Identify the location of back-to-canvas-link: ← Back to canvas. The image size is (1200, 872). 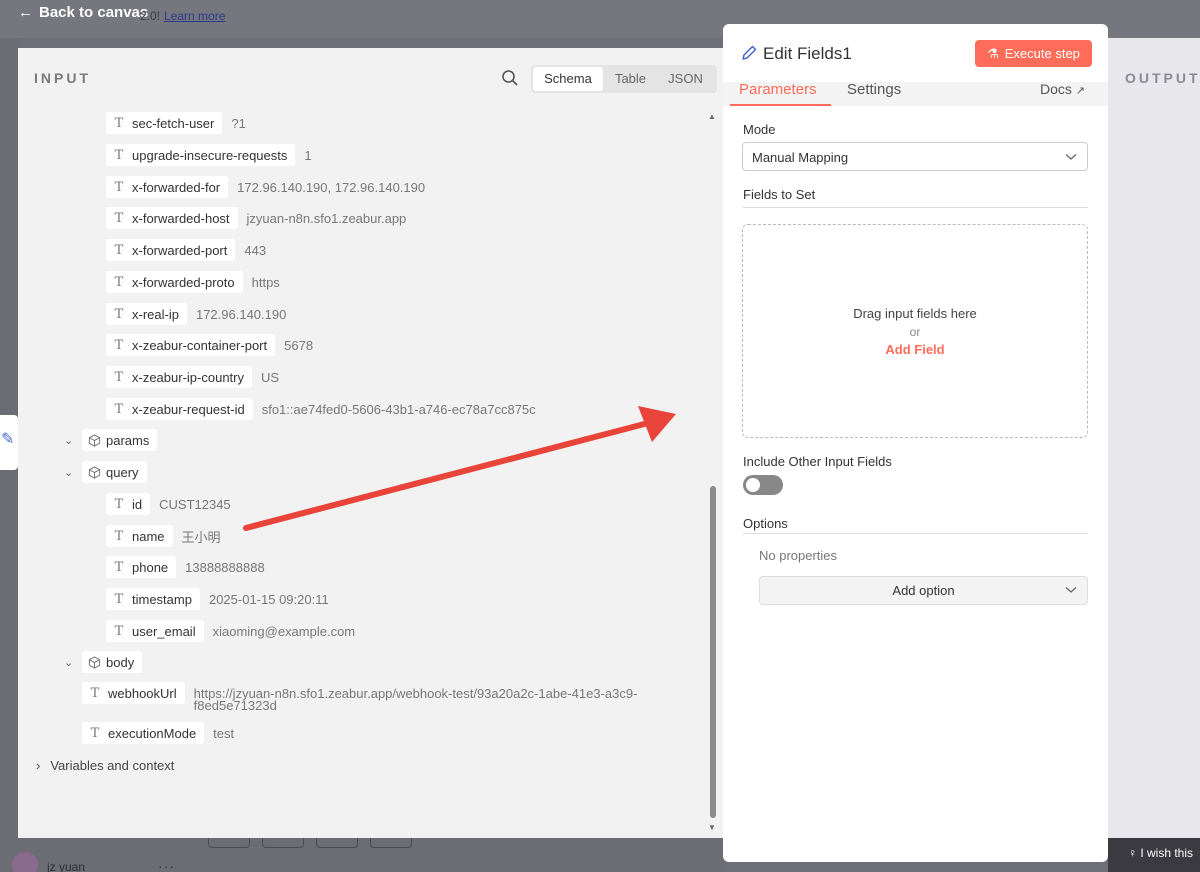
(83, 12).